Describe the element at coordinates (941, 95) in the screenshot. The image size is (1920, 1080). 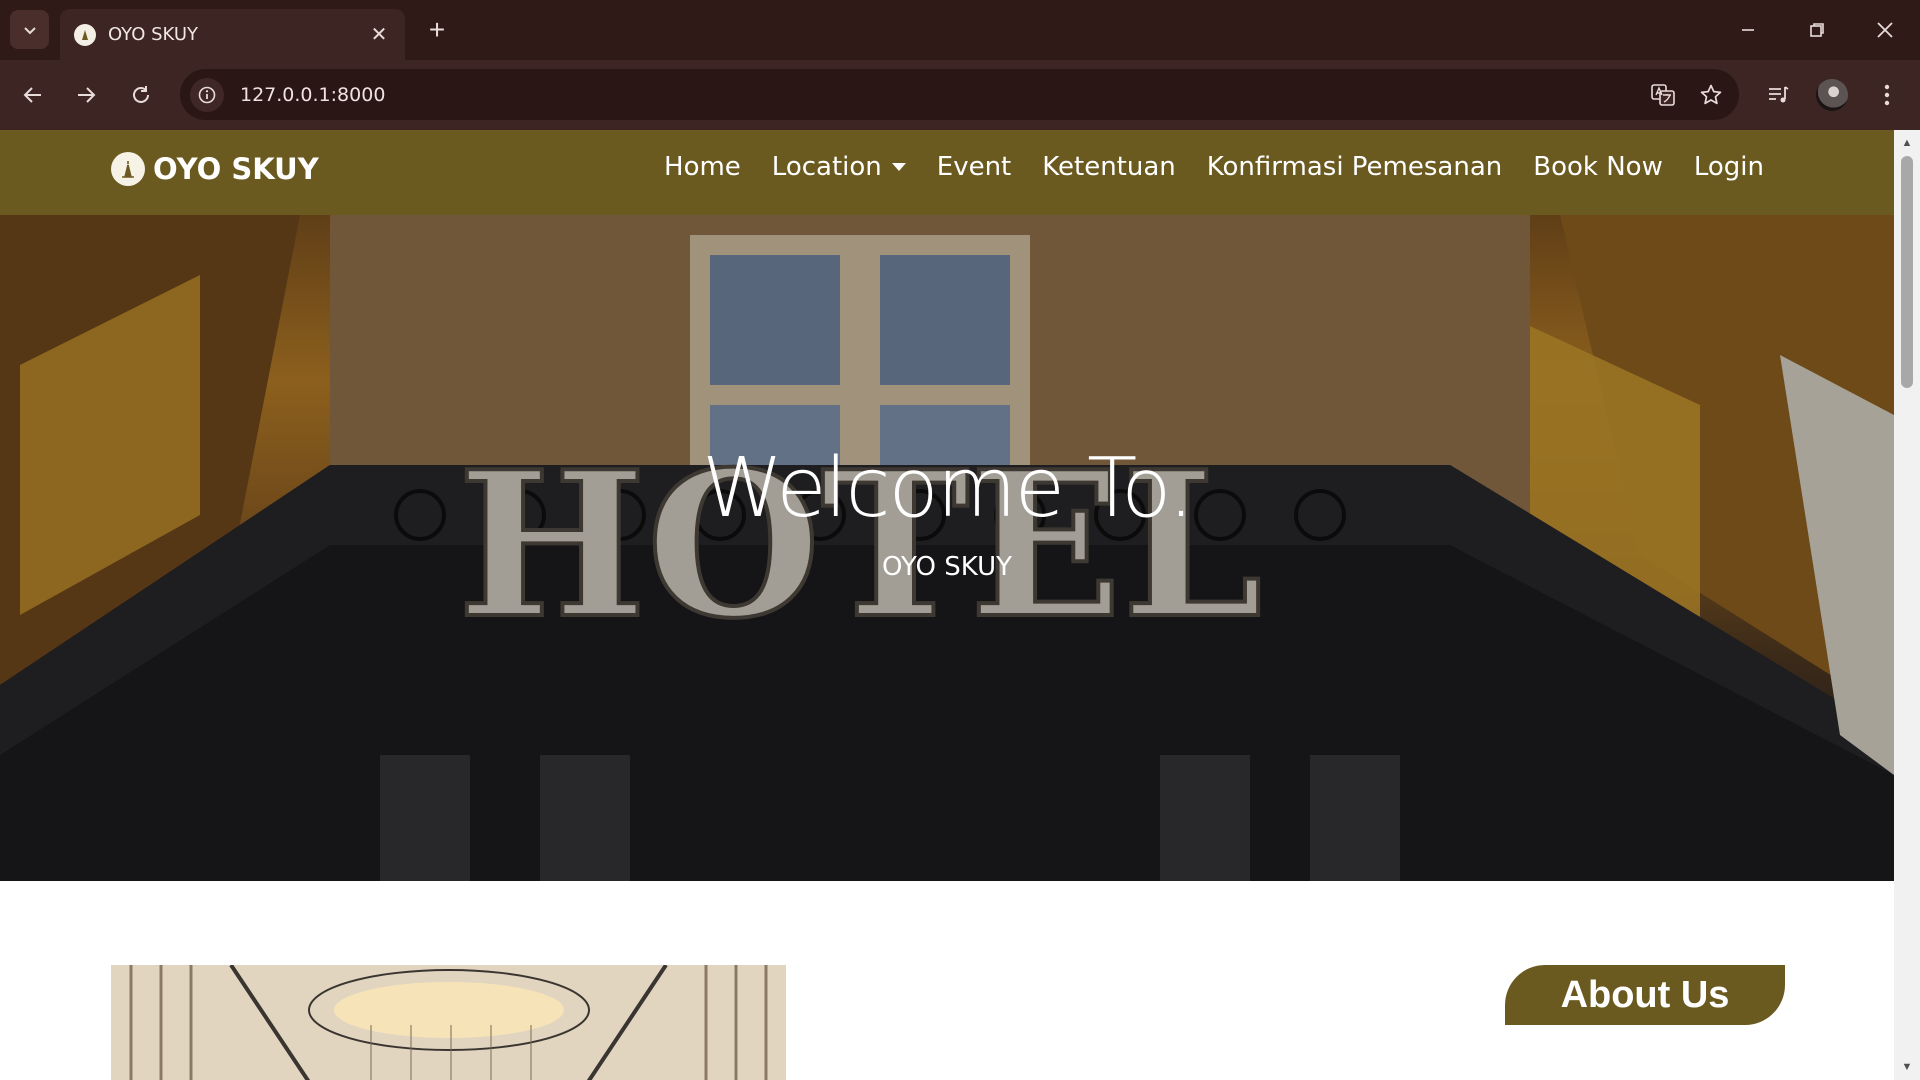
I see `url-text: 127.0.0.1:8000` at that location.